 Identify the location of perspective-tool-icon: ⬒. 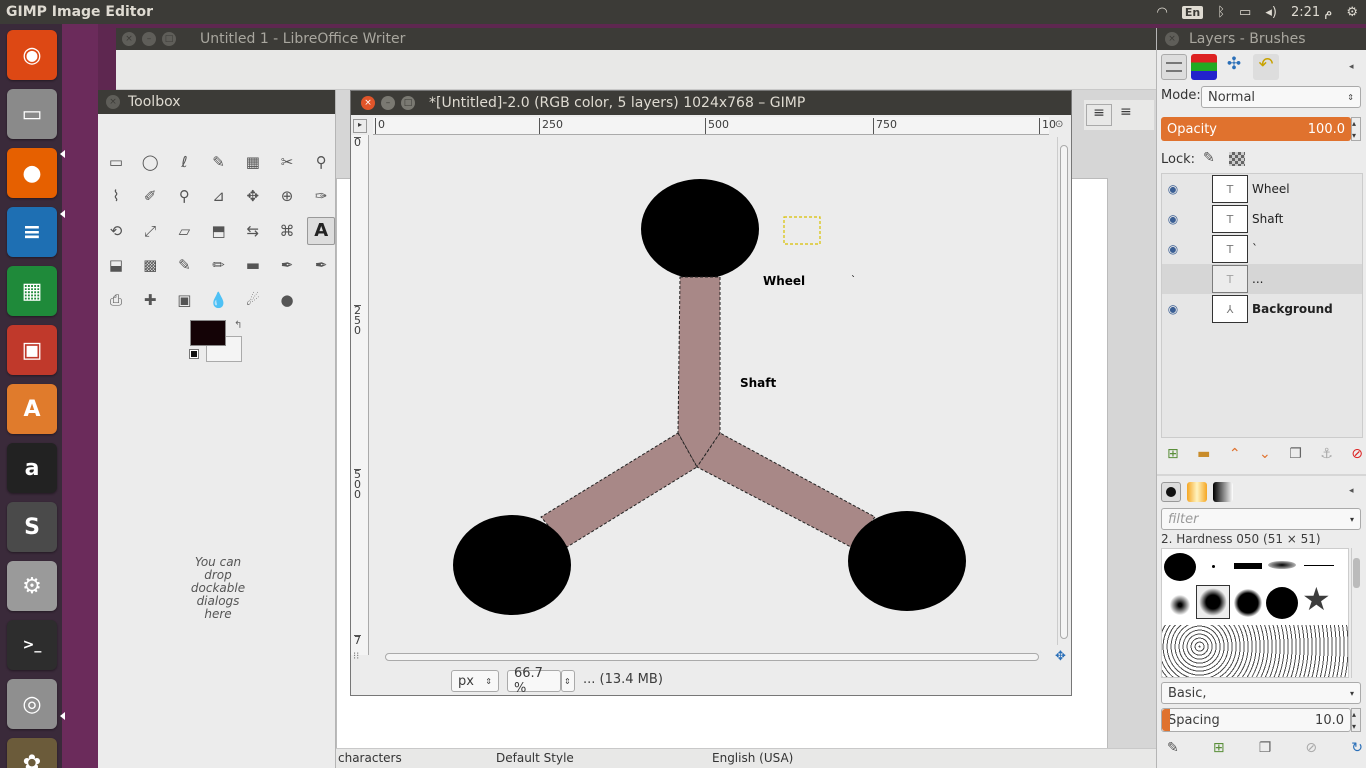
(219, 231).